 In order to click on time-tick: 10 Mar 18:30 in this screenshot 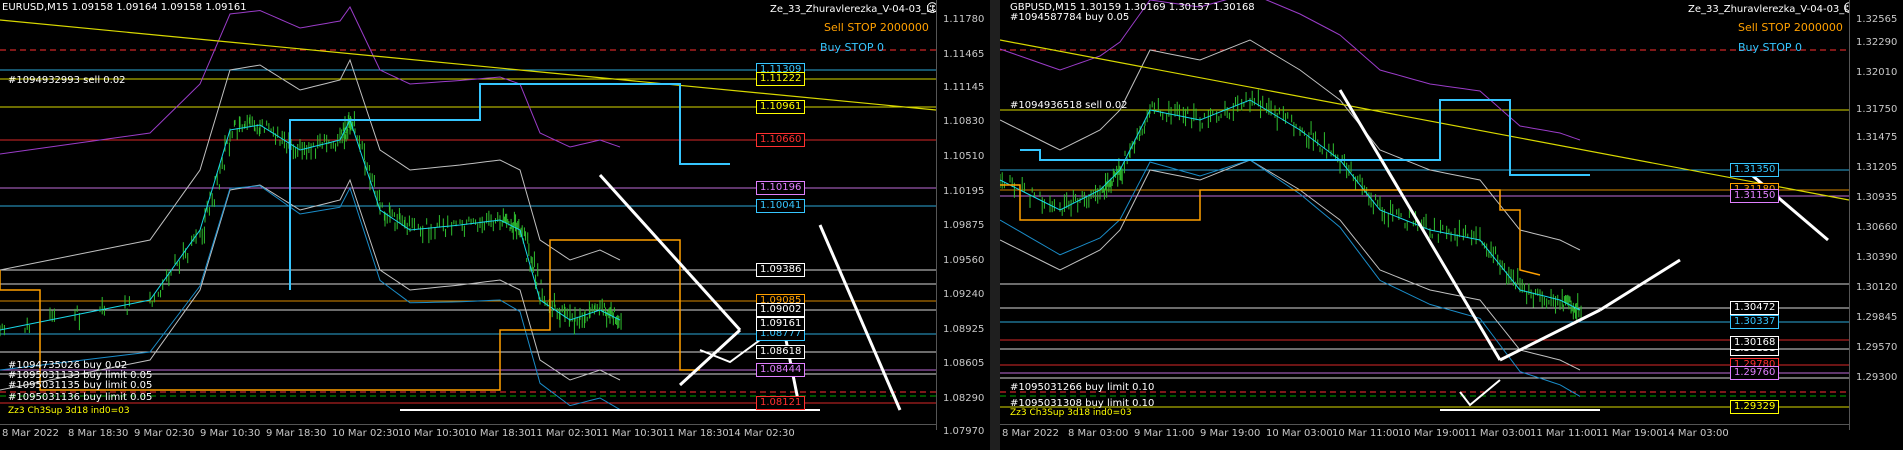, I will do `click(497, 433)`.